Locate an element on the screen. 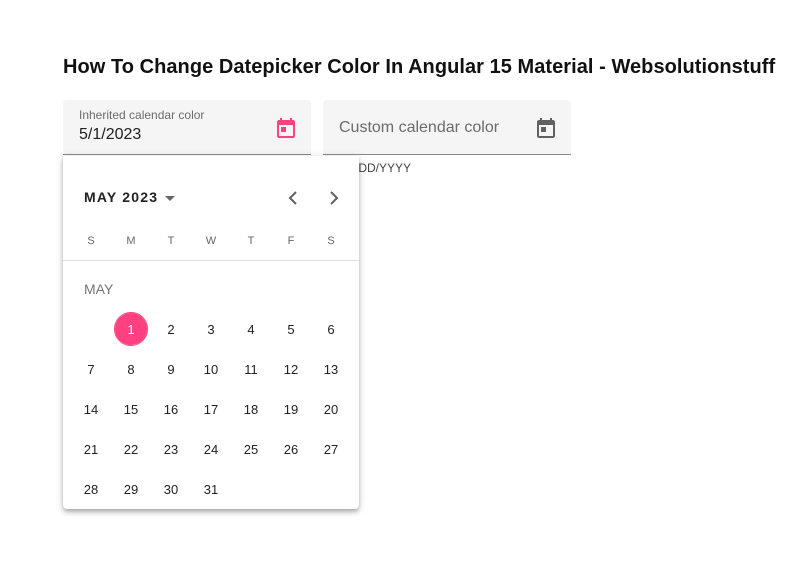 The height and width of the screenshot is (569, 809). caret-down-icon is located at coordinates (170, 198).